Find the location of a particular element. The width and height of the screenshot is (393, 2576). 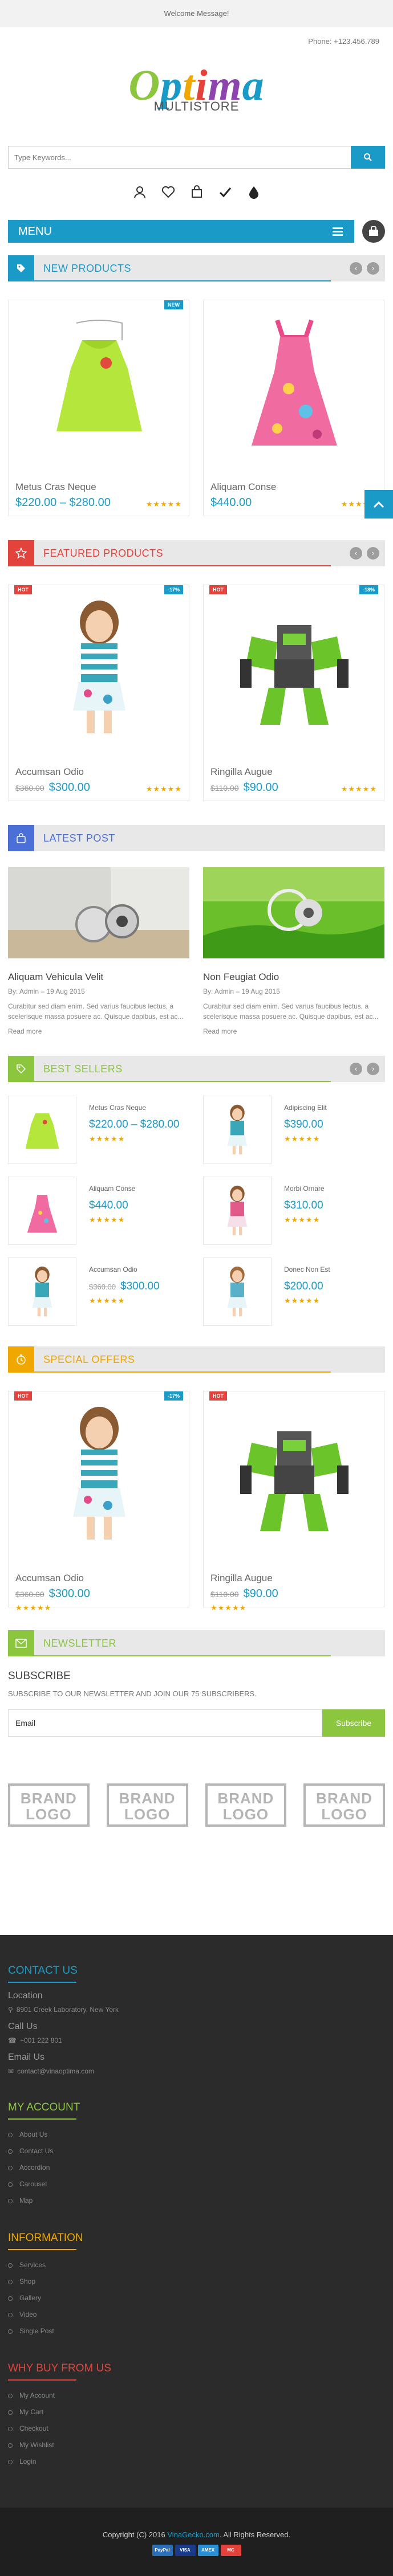

post-title: Non Feugiat Odio is located at coordinates (293, 977).